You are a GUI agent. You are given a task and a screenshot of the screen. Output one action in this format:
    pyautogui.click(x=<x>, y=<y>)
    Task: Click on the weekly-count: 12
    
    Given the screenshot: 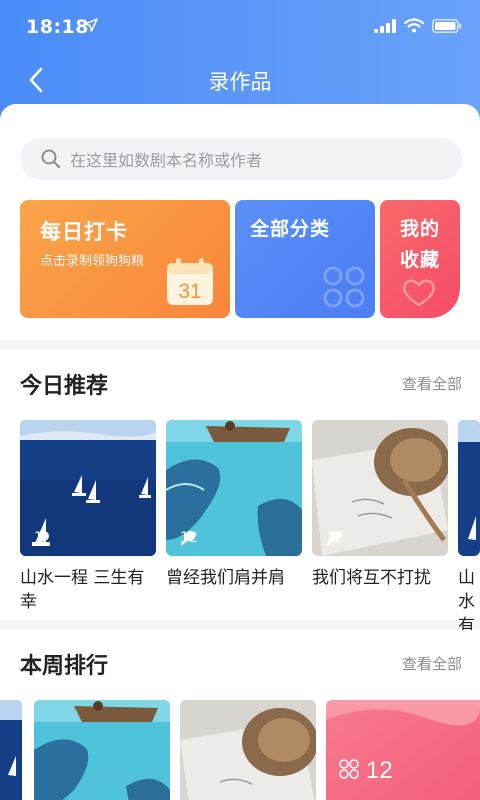 What is the action you would take?
    pyautogui.click(x=379, y=770)
    